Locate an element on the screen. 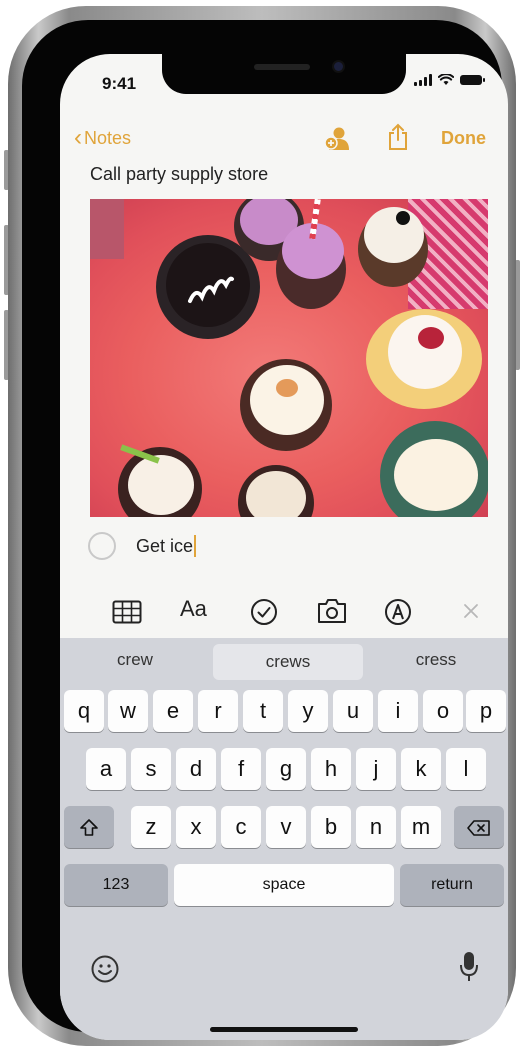  shift-icon is located at coordinates (89, 827).